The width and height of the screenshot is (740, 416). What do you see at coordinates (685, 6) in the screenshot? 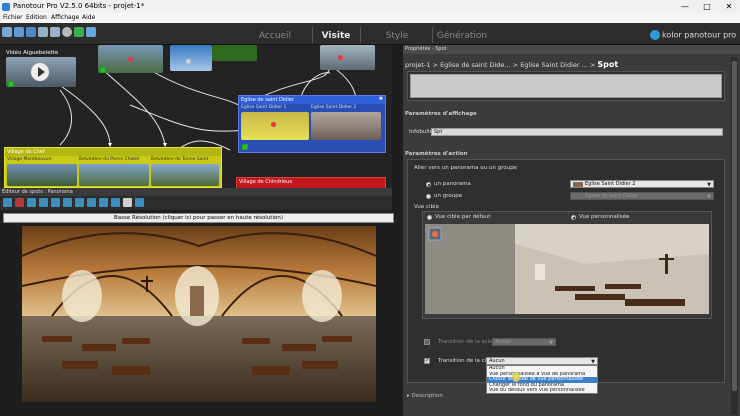
I see `minimize-icon: —` at bounding box center [685, 6].